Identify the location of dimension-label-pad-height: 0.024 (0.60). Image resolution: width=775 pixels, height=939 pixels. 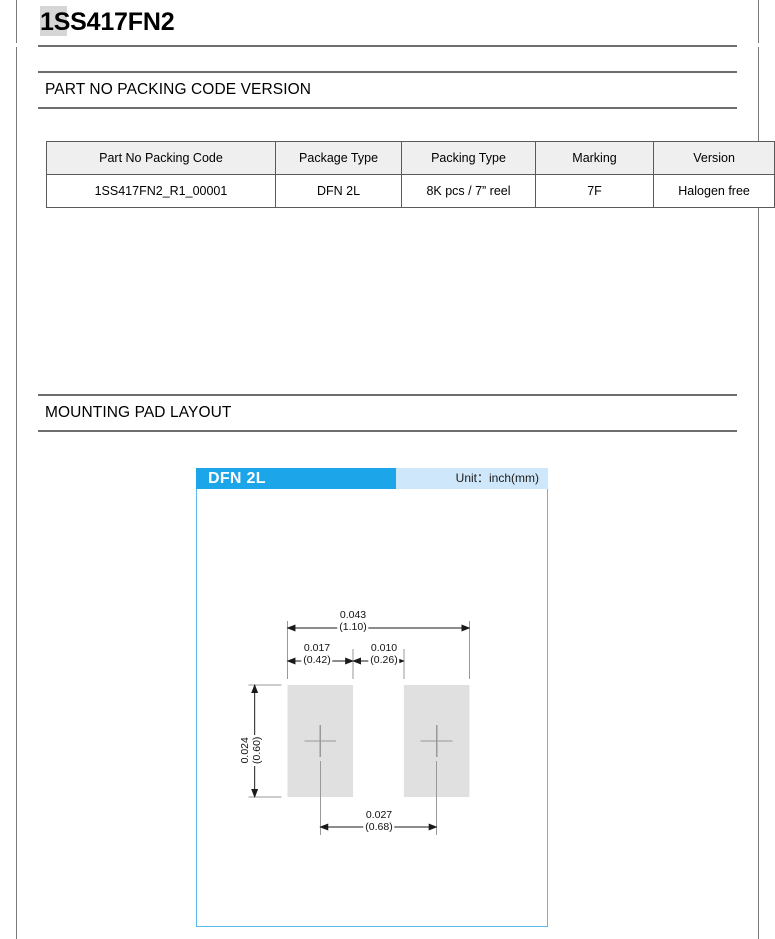
(251, 750).